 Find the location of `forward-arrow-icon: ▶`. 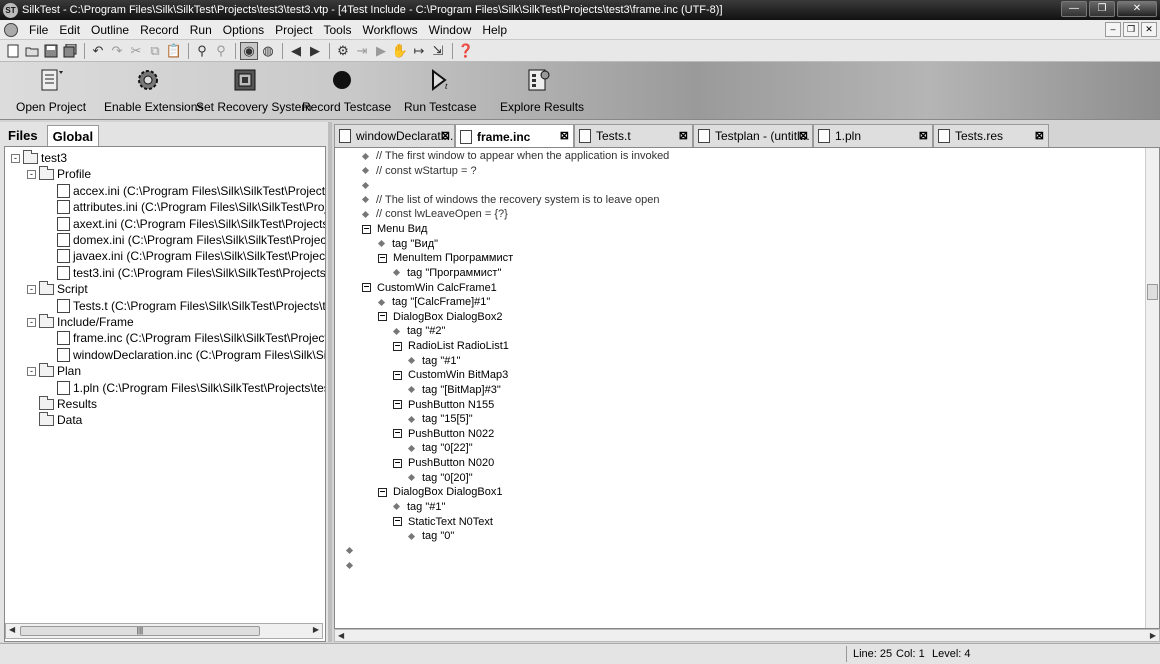

forward-arrow-icon: ▶ is located at coordinates (315, 51).